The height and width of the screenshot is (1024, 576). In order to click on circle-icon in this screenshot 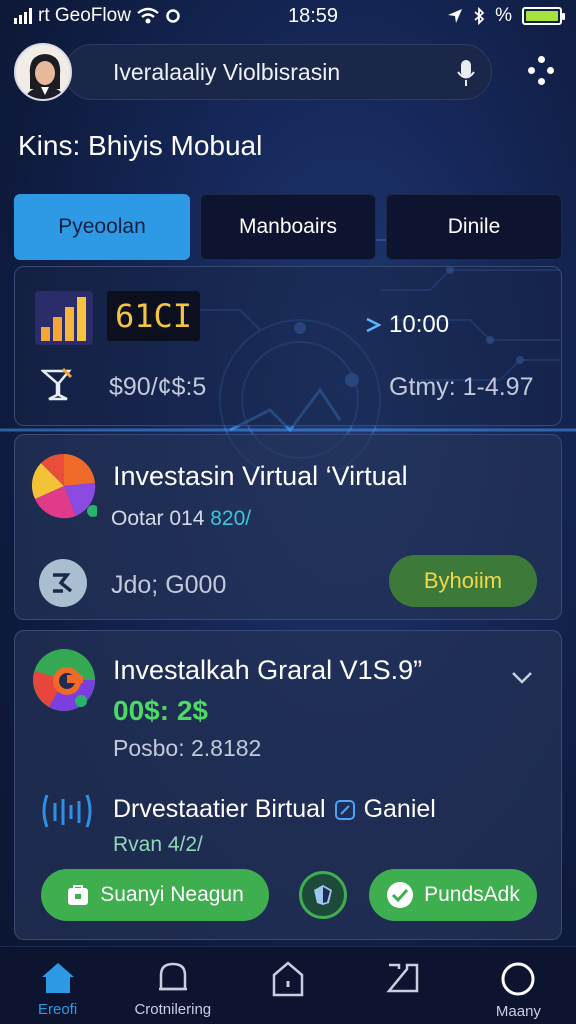, I will do `click(518, 979)`.